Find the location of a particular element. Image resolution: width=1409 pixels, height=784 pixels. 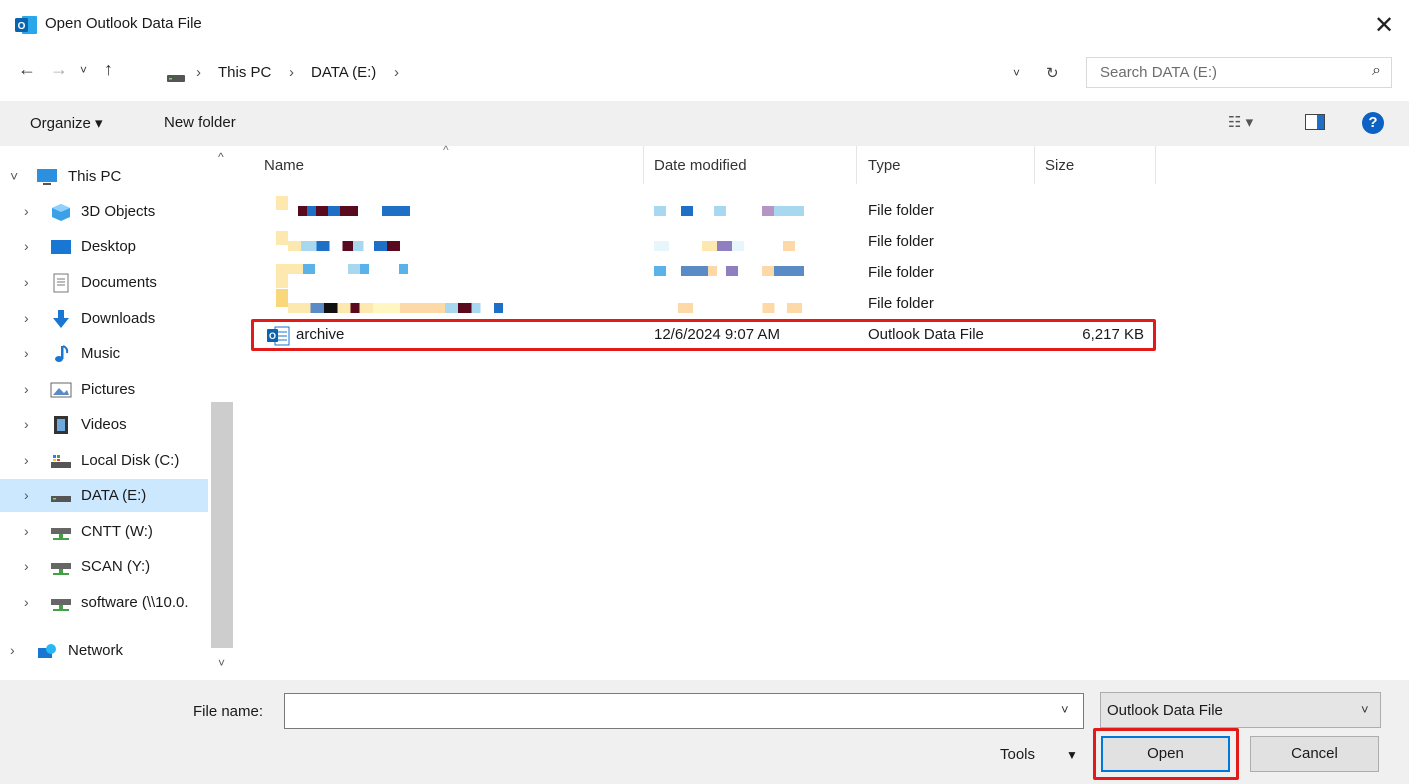

preview-pane-icon is located at coordinates (1315, 122).